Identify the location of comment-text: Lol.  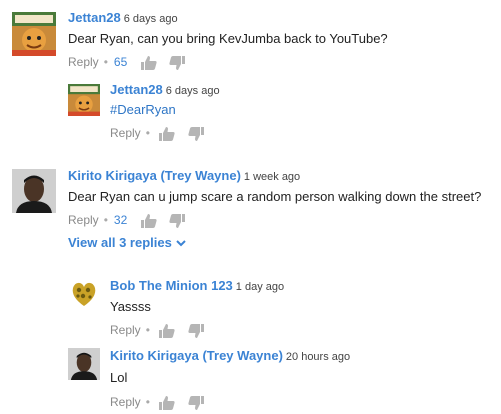
(119, 377).